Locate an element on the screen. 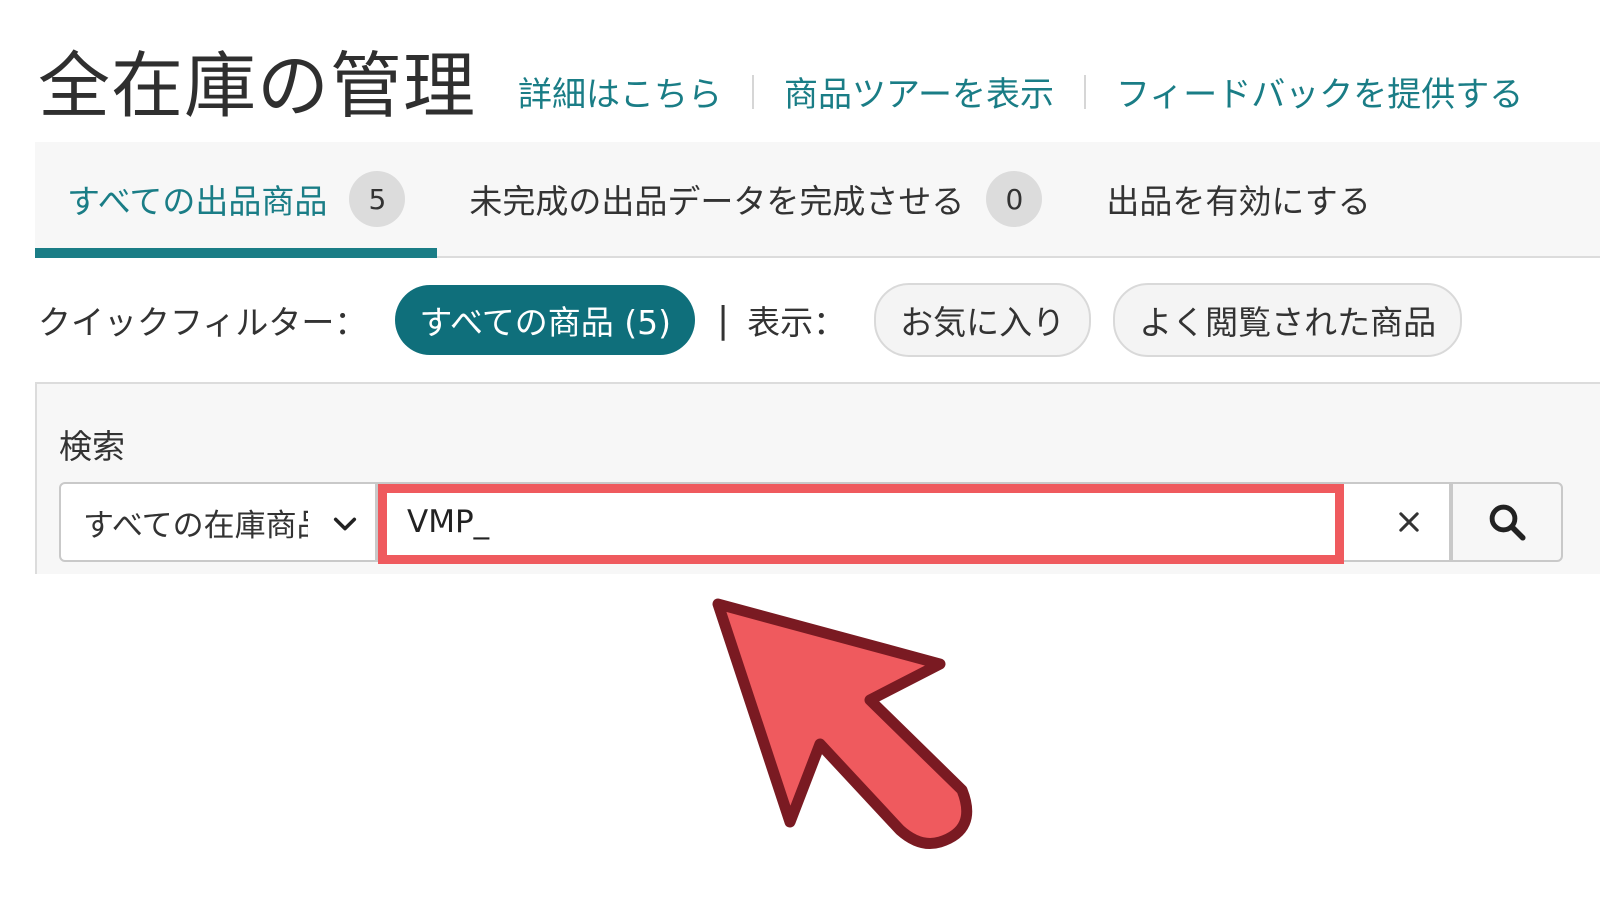 Image resolution: width=1600 pixels, height=900 pixels. tab-complete-drafts: 未完成の出品データを完成させる 0 is located at coordinates (755, 199).